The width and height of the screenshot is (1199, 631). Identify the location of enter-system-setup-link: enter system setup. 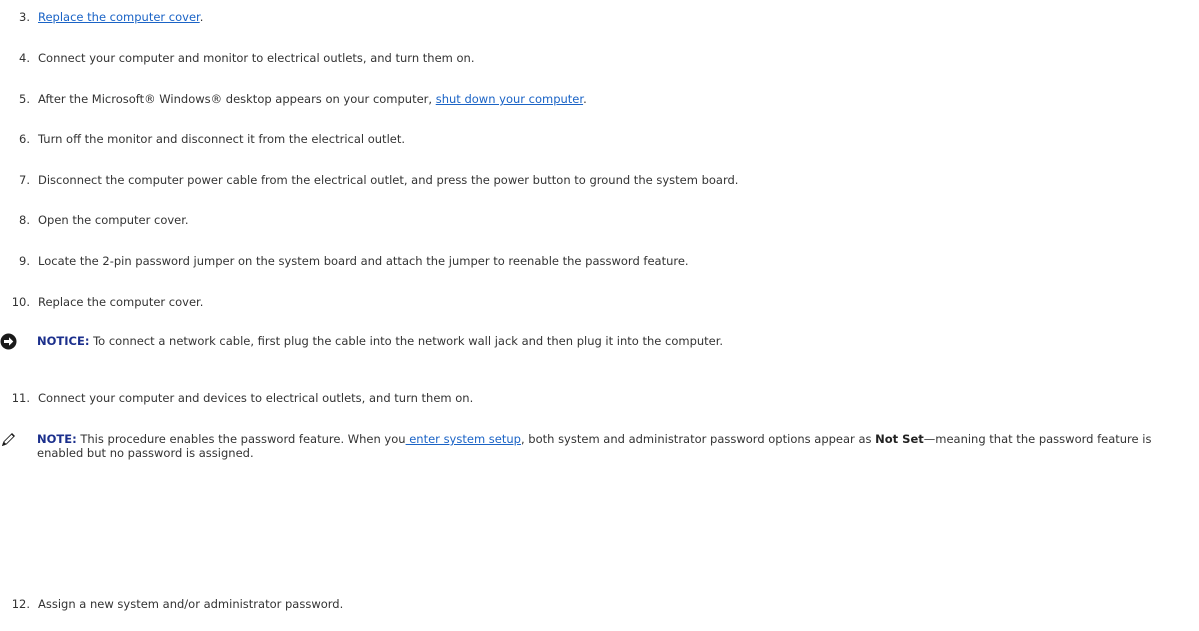
(463, 439).